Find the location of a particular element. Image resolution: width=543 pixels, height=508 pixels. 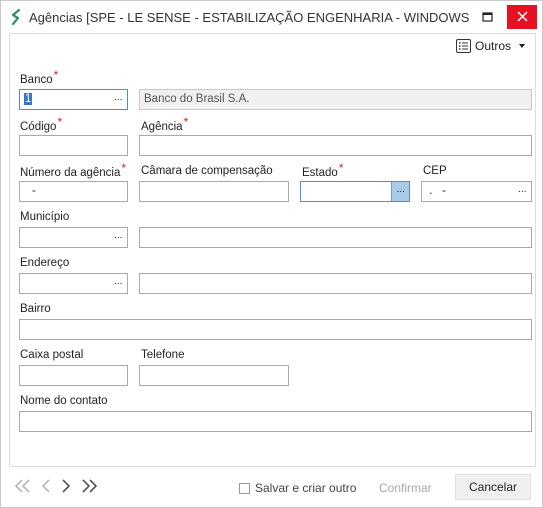

app-logo-icon is located at coordinates (16, 17).